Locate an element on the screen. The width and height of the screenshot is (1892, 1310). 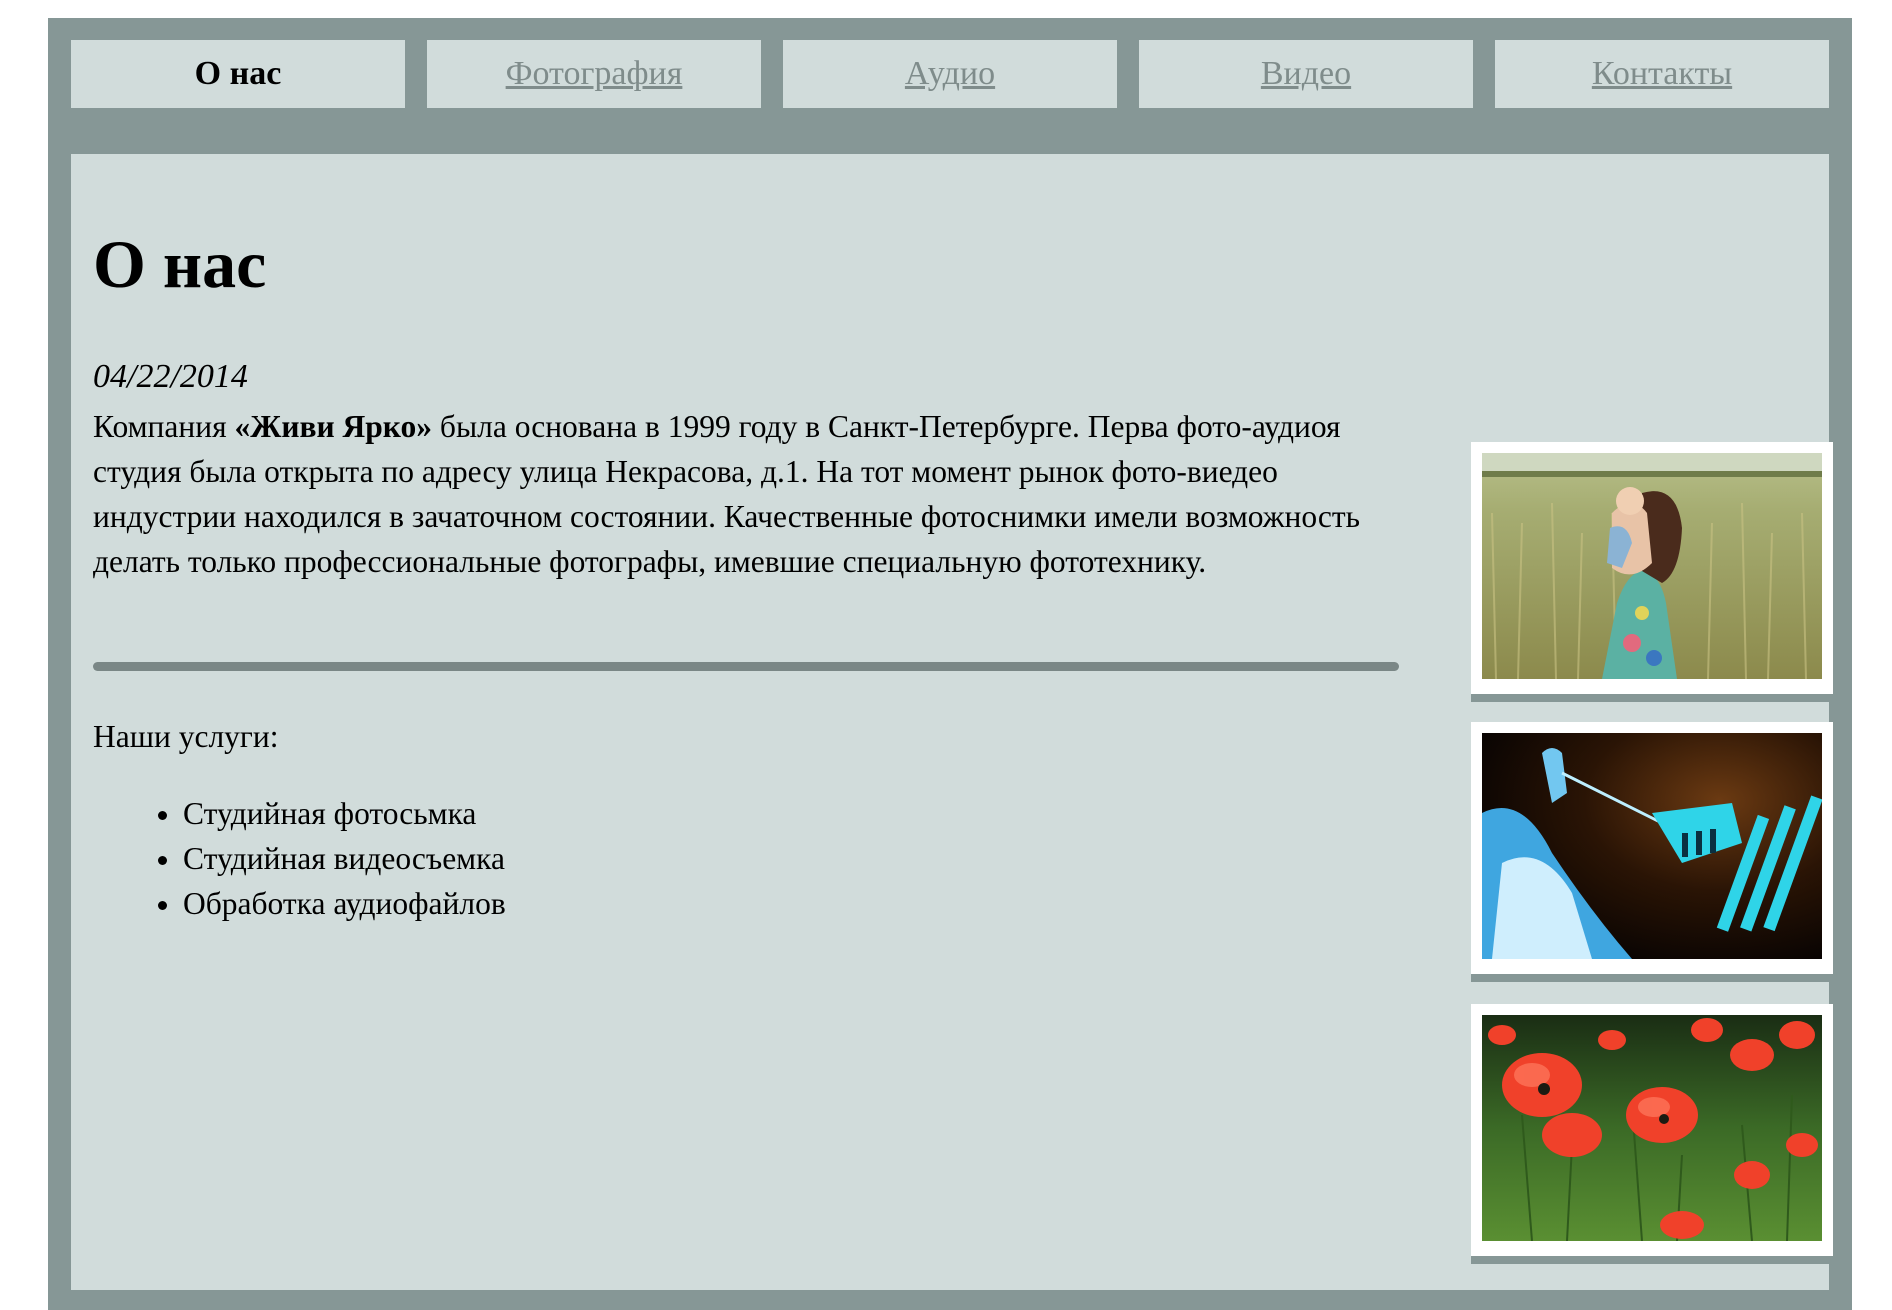
services-heading: Наши услуги: is located at coordinates (186, 736).